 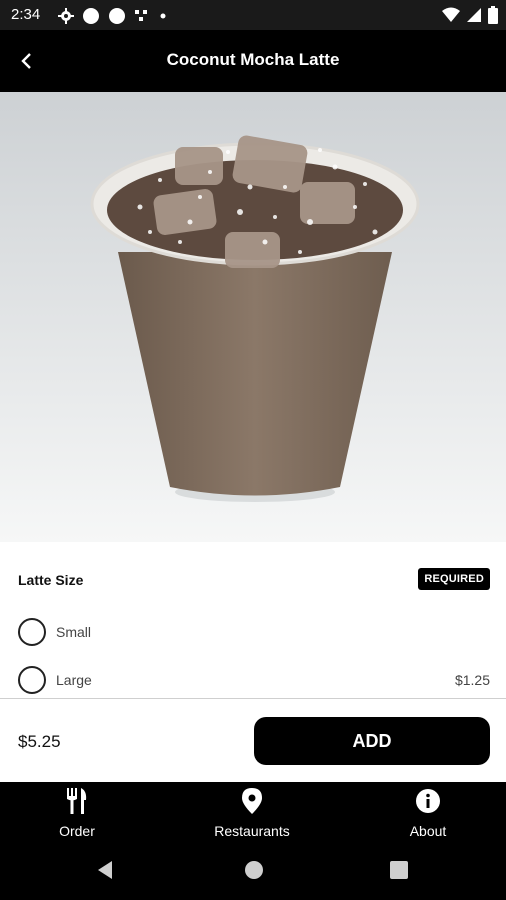 I want to click on dots-icon, so click(x=141, y=15).